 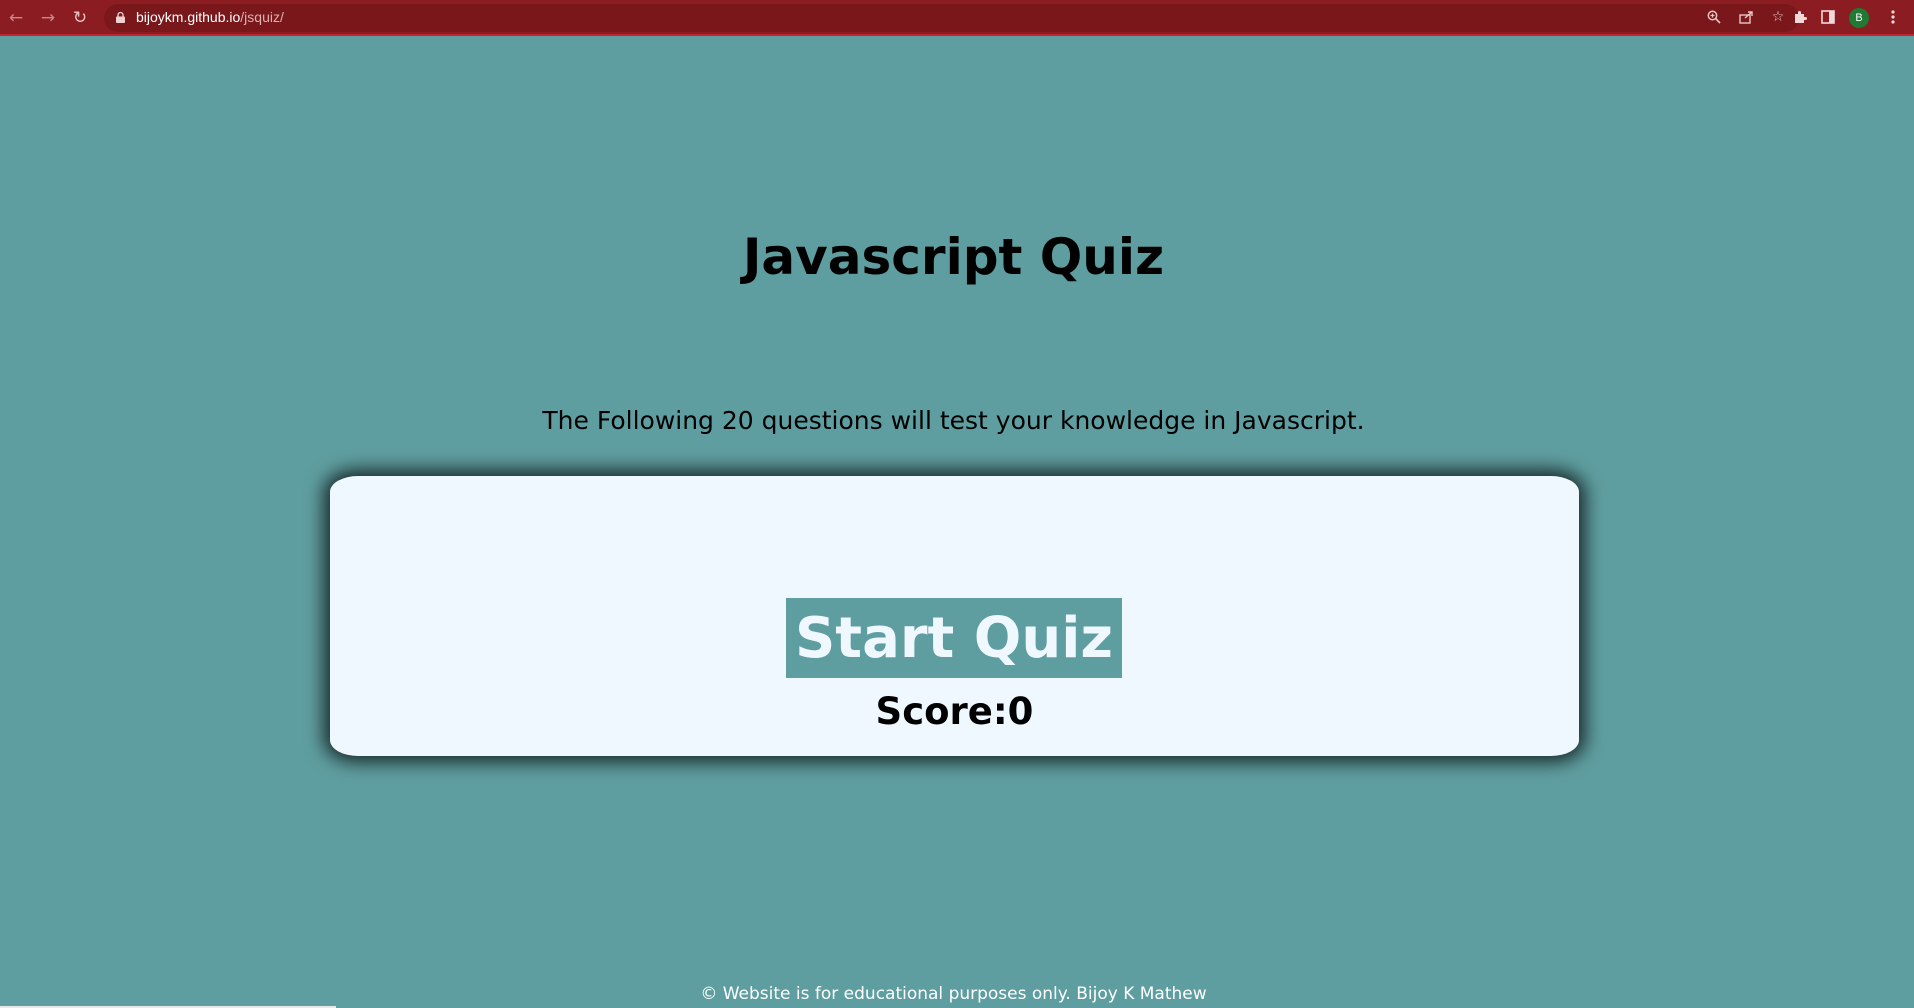 I want to click on reload-icon: ↻, so click(x=80, y=18).